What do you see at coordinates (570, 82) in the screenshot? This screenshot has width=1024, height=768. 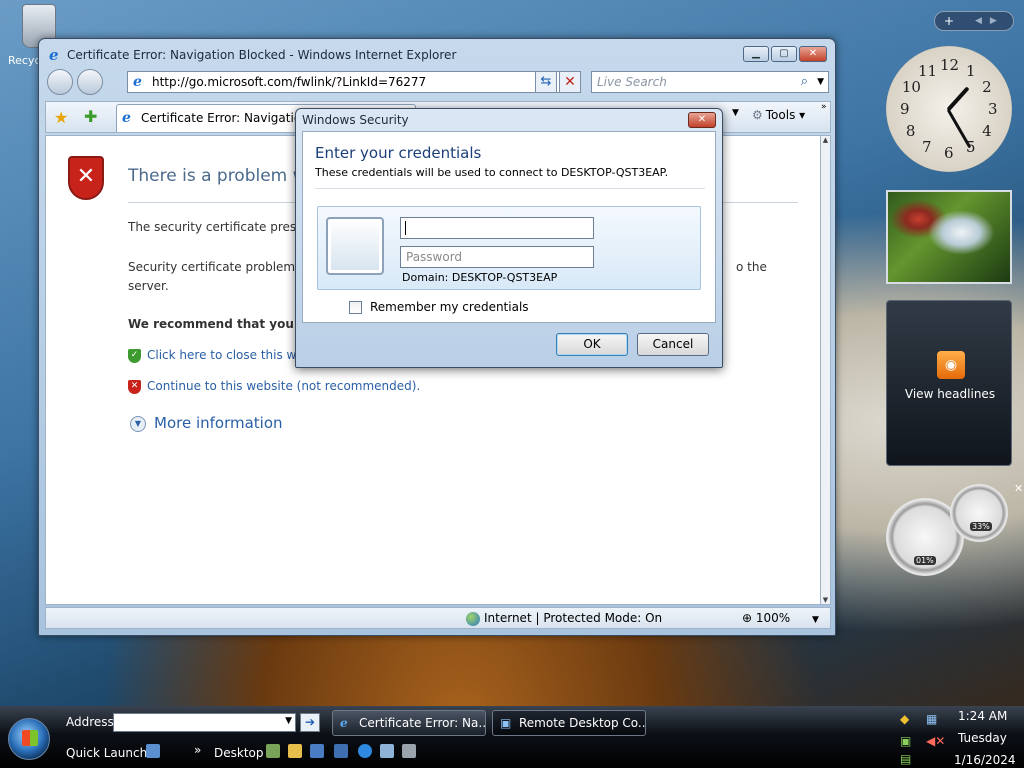 I see `stop-button: ✕` at bounding box center [570, 82].